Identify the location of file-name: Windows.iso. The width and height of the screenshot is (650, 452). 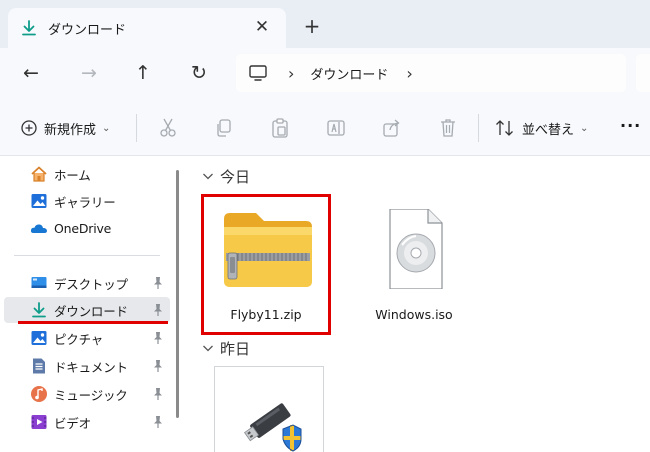
(414, 314).